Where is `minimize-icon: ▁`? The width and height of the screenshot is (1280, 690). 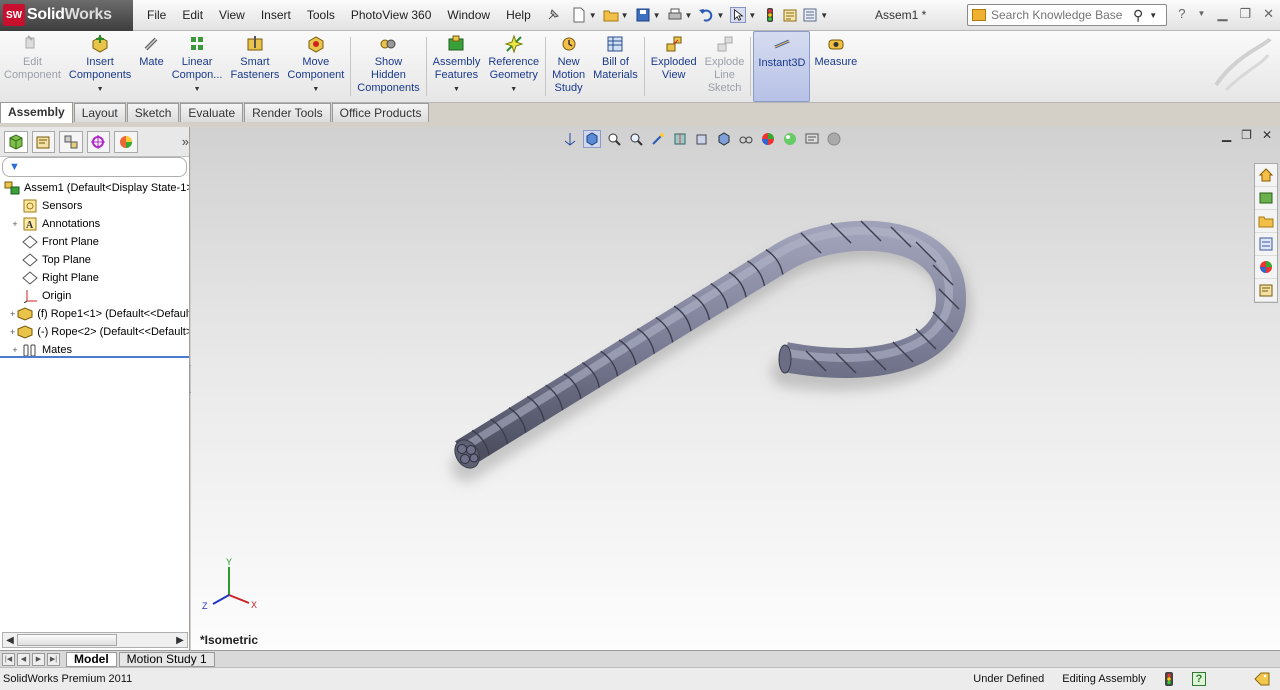 minimize-icon: ▁ is located at coordinates (1222, 14).